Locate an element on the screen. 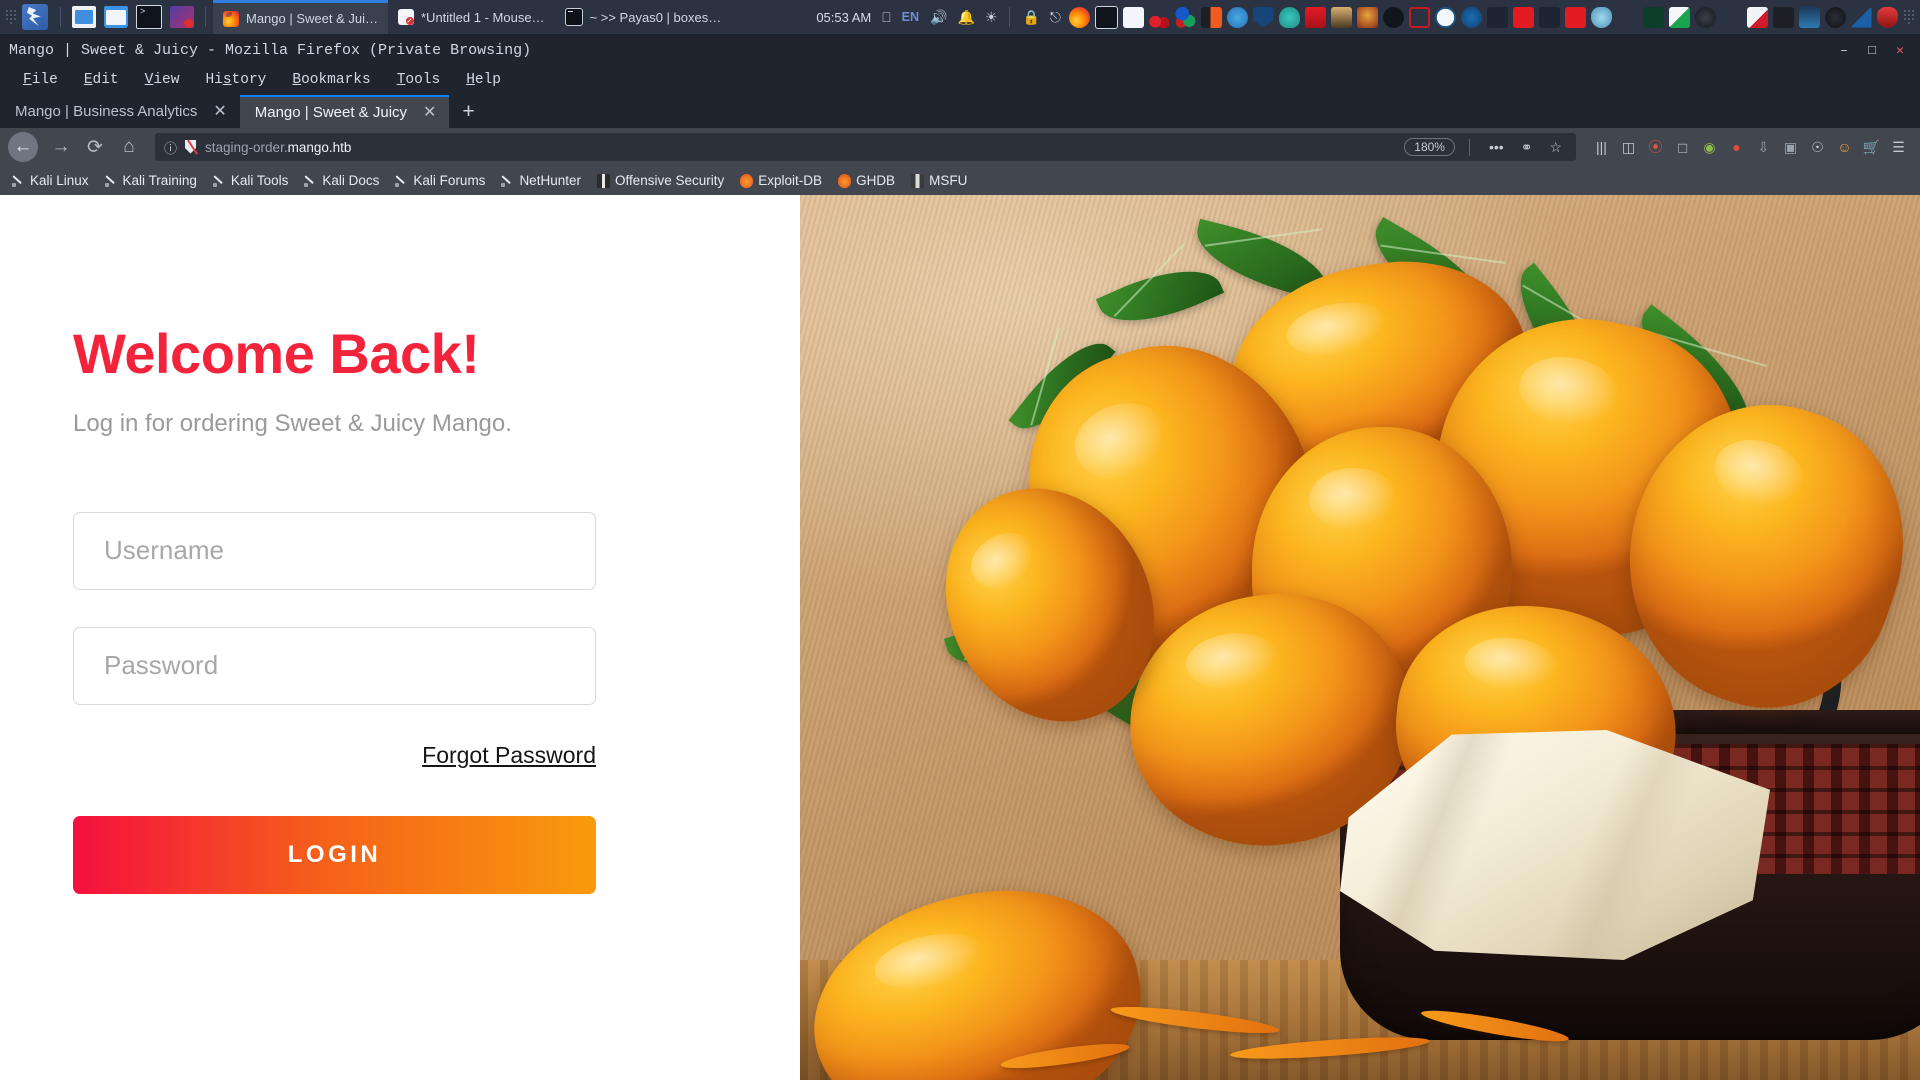  wordpress-icon is located at coordinates (1445, 17).